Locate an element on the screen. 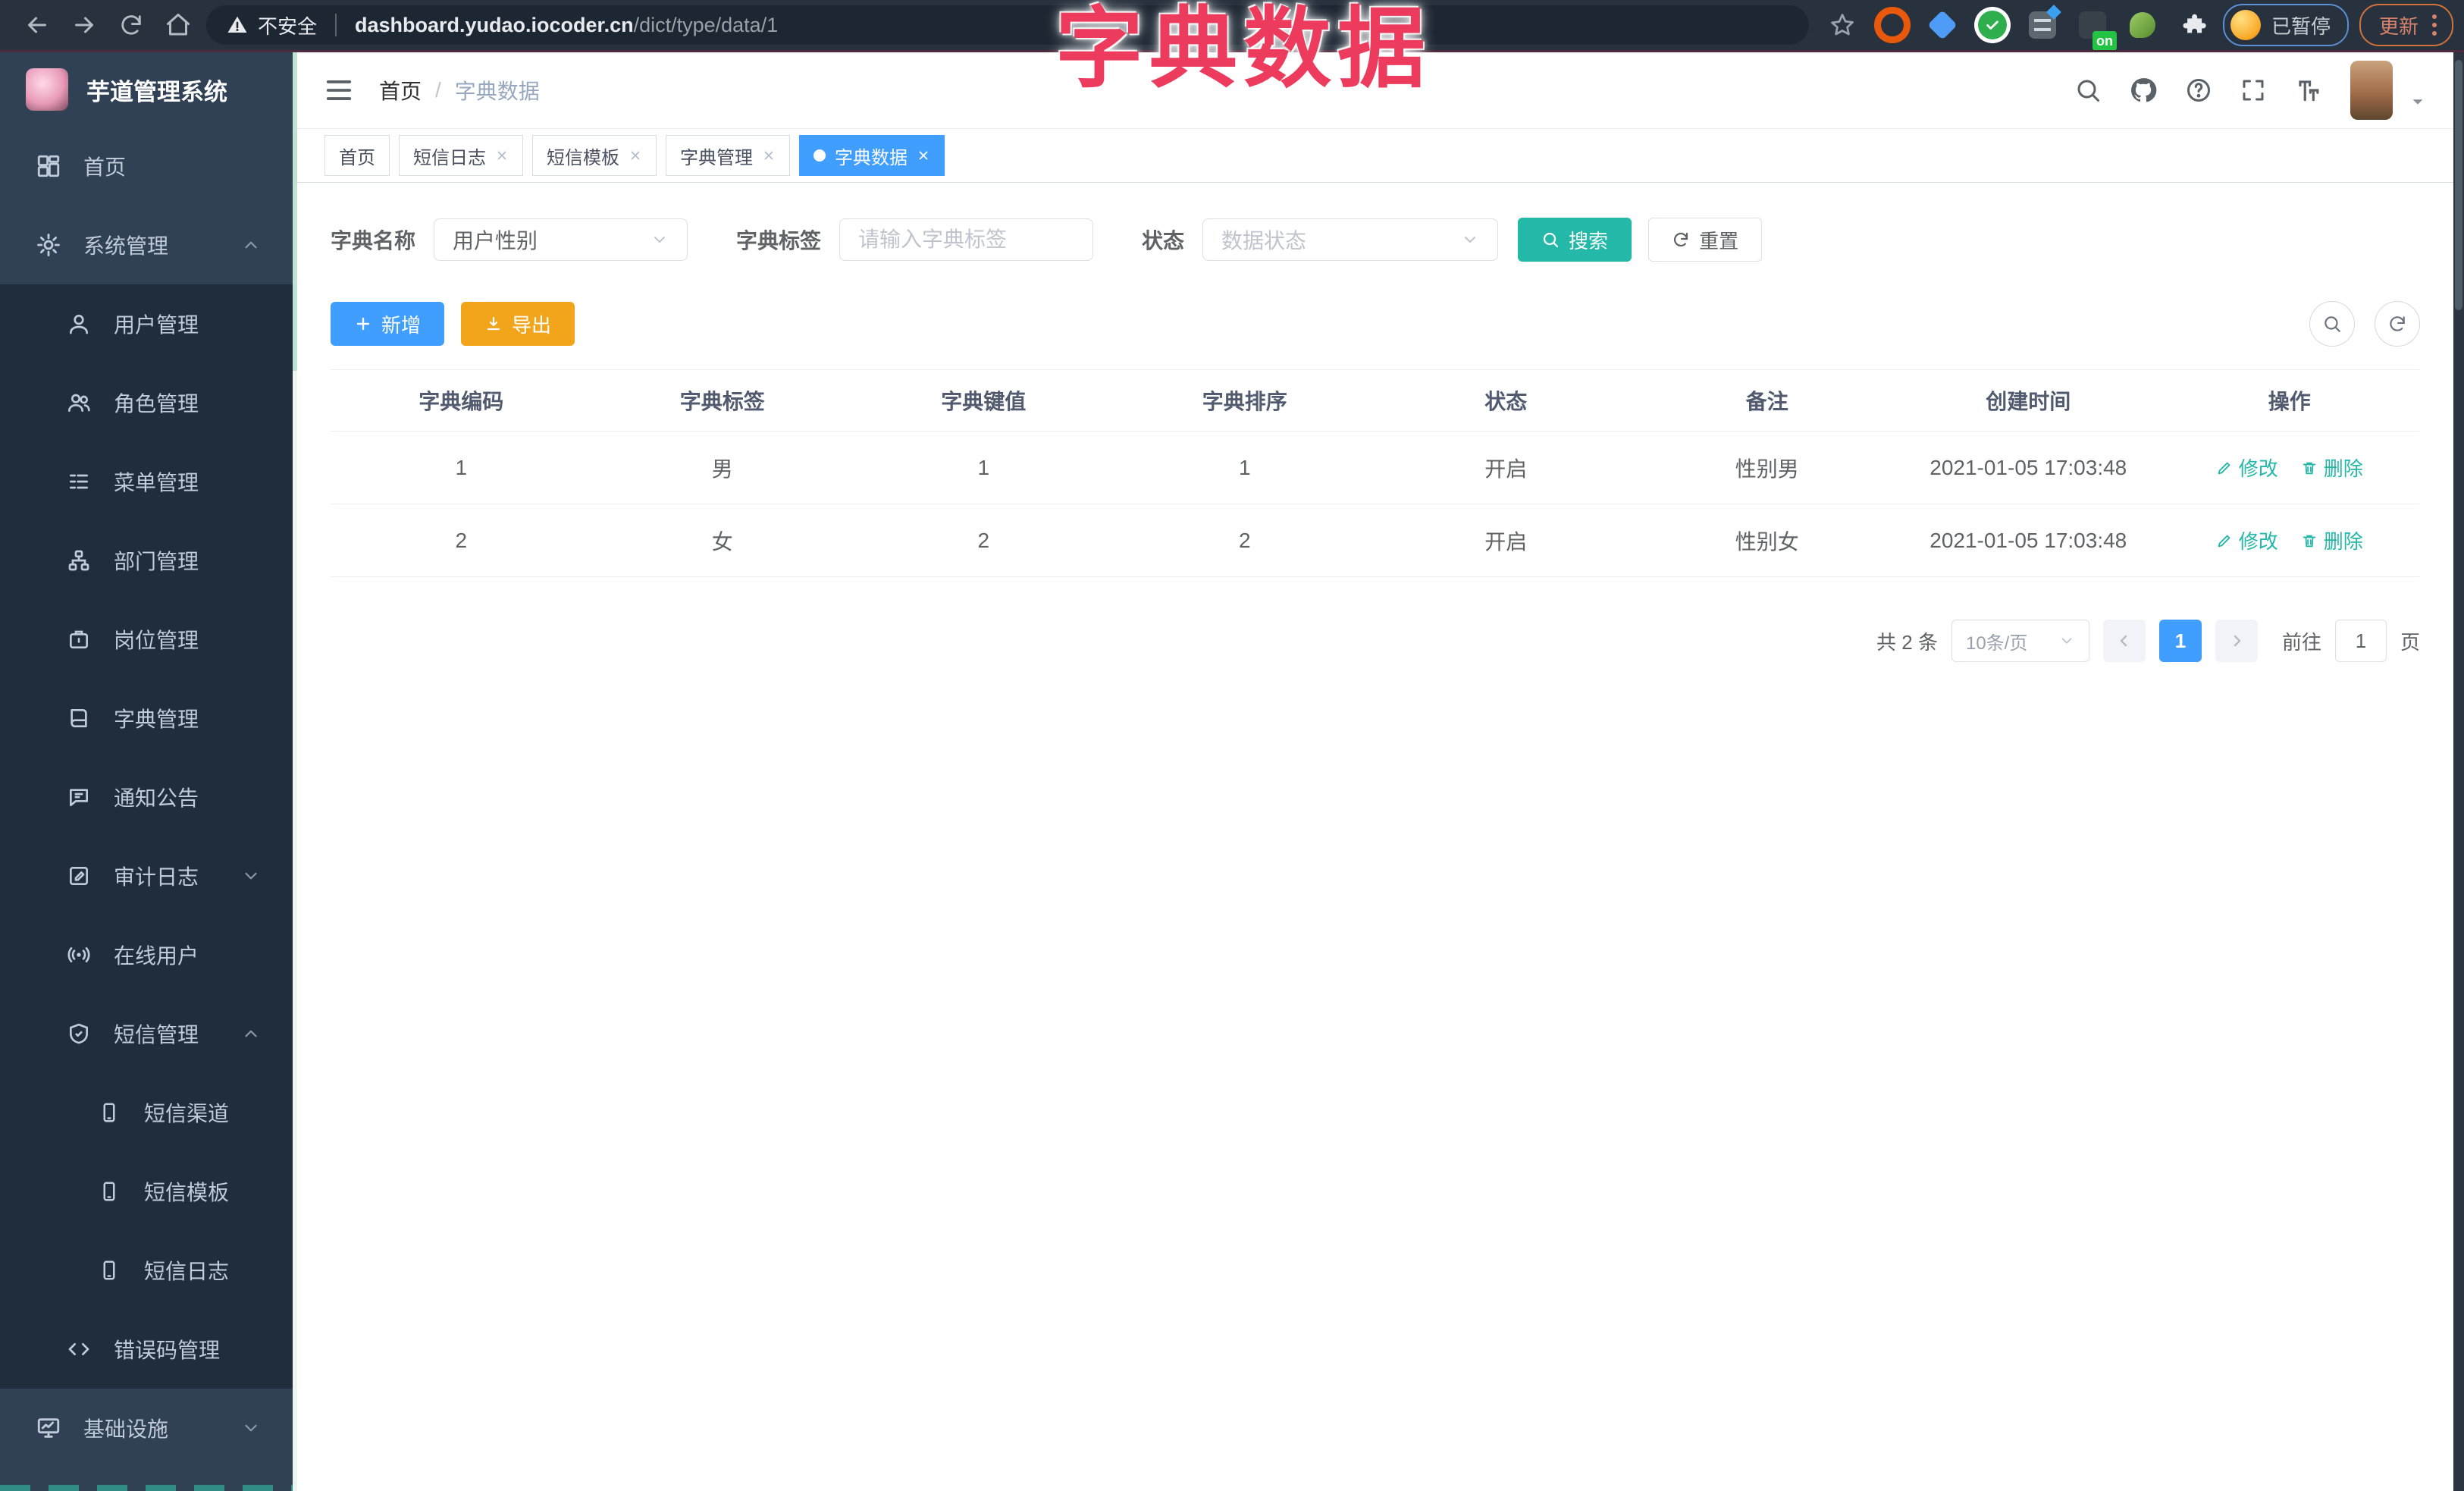 Image resolution: width=2464 pixels, height=1491 pixels. browser-update-chip: 更新 is located at coordinates (2406, 25).